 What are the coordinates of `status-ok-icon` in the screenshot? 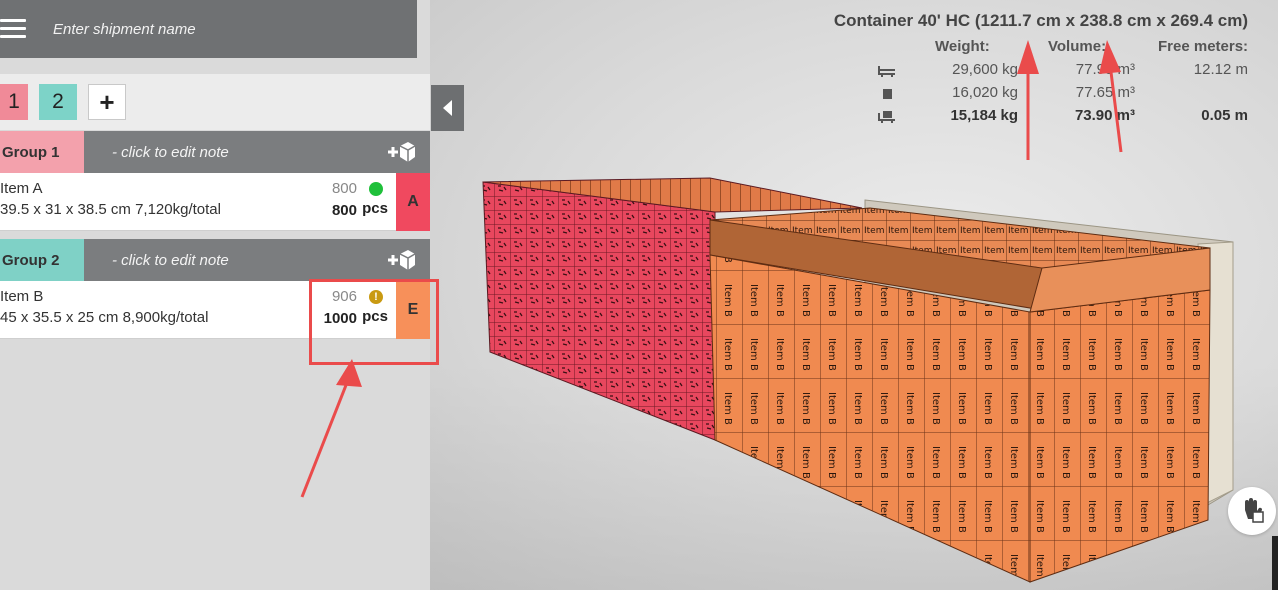 It's located at (376, 189).